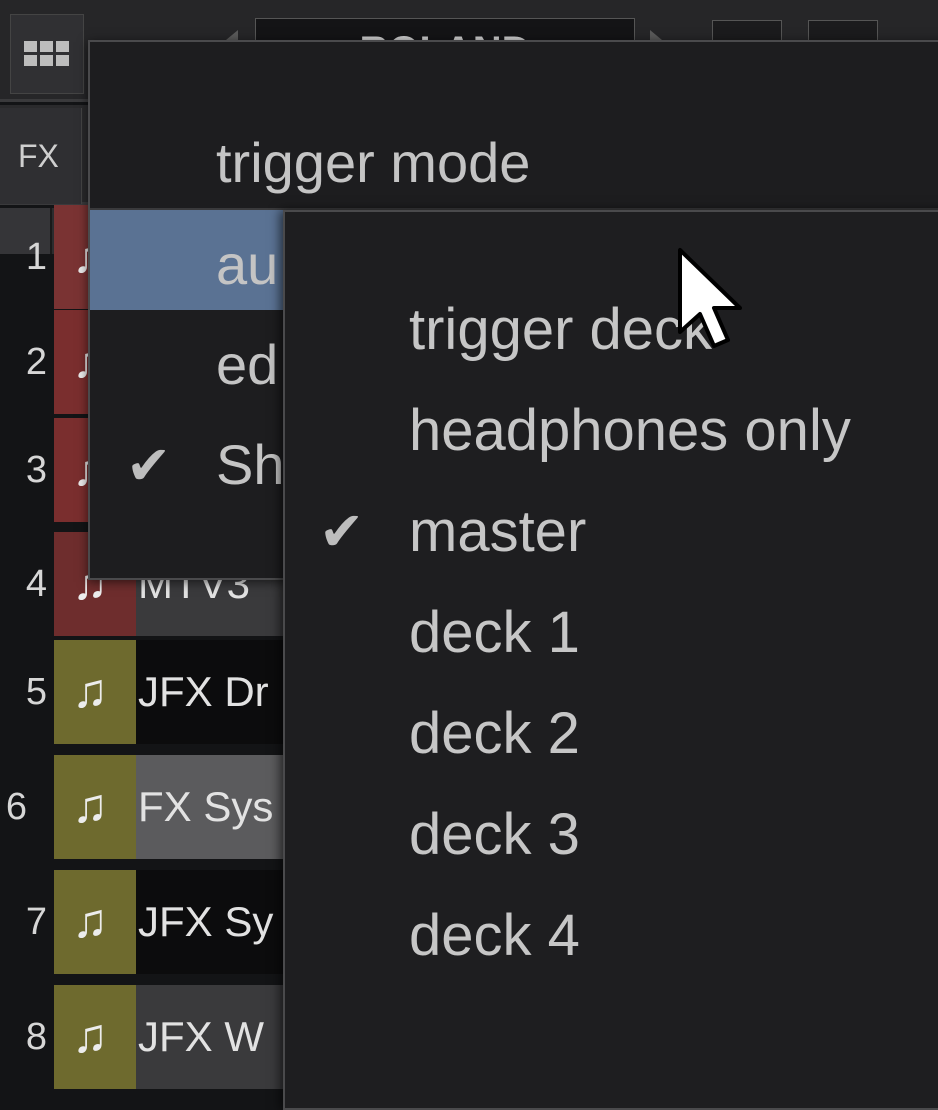  I want to click on submenu-item-trigger-deck: trigger deck, so click(611, 332).